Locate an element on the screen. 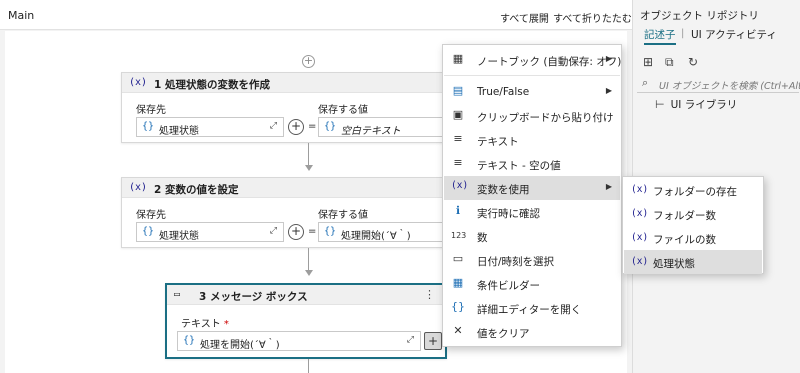 The height and width of the screenshot is (373, 800). activity-header: (x) 1 処理状態の変数を作成 is located at coordinates (286, 83).